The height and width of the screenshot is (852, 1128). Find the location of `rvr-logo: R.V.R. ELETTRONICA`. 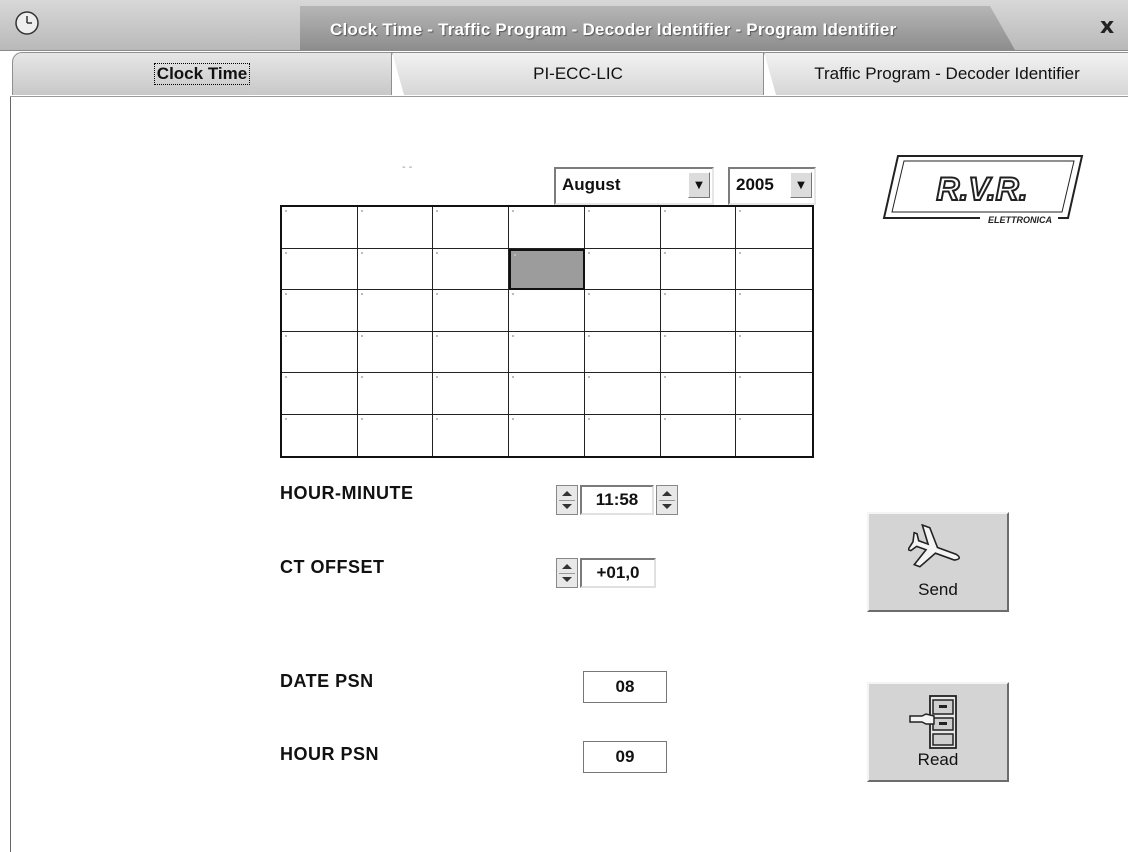

rvr-logo: R.V.R. ELETTRONICA is located at coordinates (983, 190).